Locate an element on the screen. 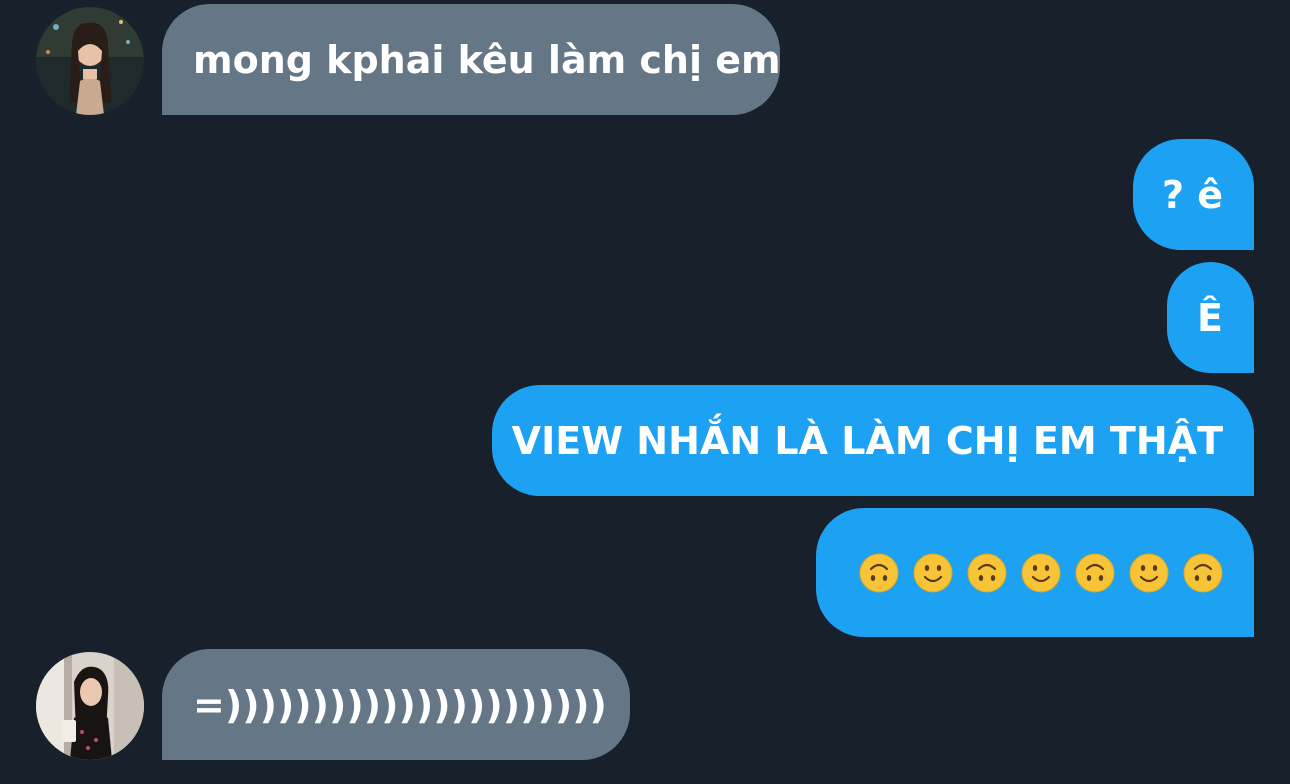  message-bubble-incoming: mong kphai kêu làm chị em is located at coordinates (471, 59).